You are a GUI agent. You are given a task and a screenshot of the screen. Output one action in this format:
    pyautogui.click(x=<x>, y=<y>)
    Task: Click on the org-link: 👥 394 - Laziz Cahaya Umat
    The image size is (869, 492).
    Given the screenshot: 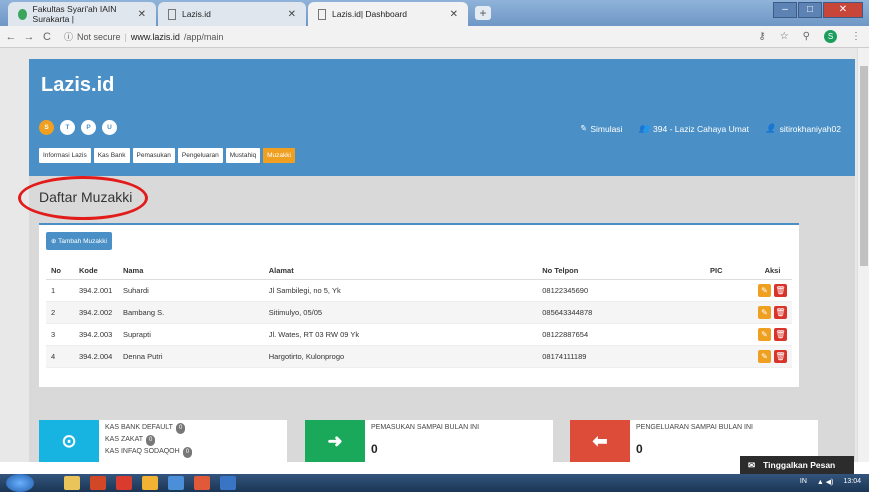 What is the action you would take?
    pyautogui.click(x=693, y=128)
    